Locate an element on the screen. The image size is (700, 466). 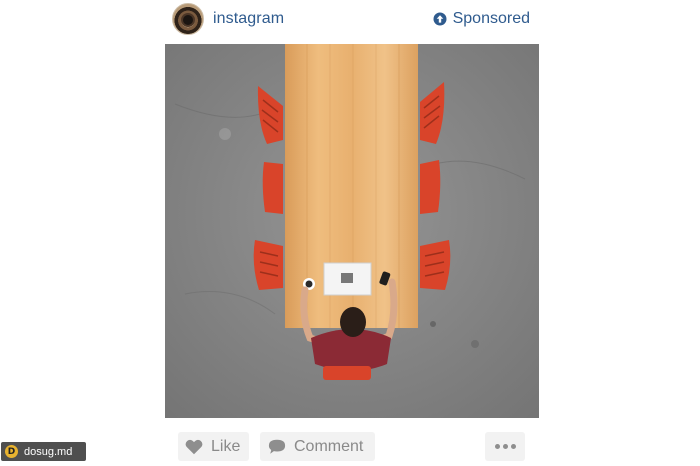
heart-icon is located at coordinates (194, 446).